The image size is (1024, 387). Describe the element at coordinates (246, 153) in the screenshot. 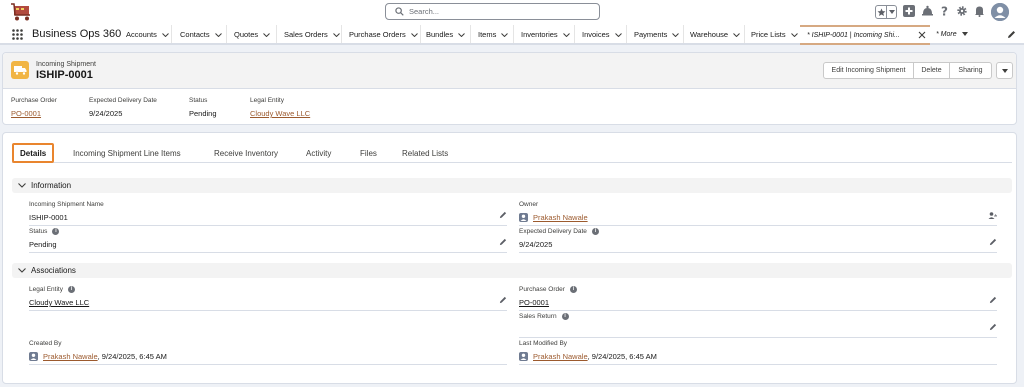

I see `tab-receive-inventory: Receive Inventory` at that location.